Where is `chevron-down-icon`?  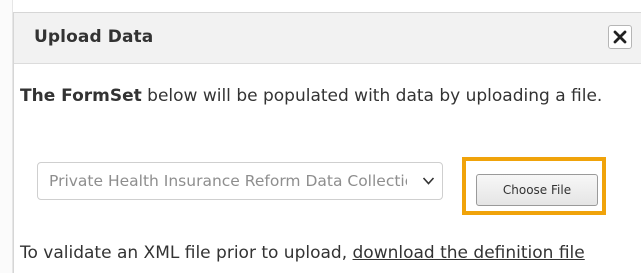
chevron-down-icon is located at coordinates (428, 181).